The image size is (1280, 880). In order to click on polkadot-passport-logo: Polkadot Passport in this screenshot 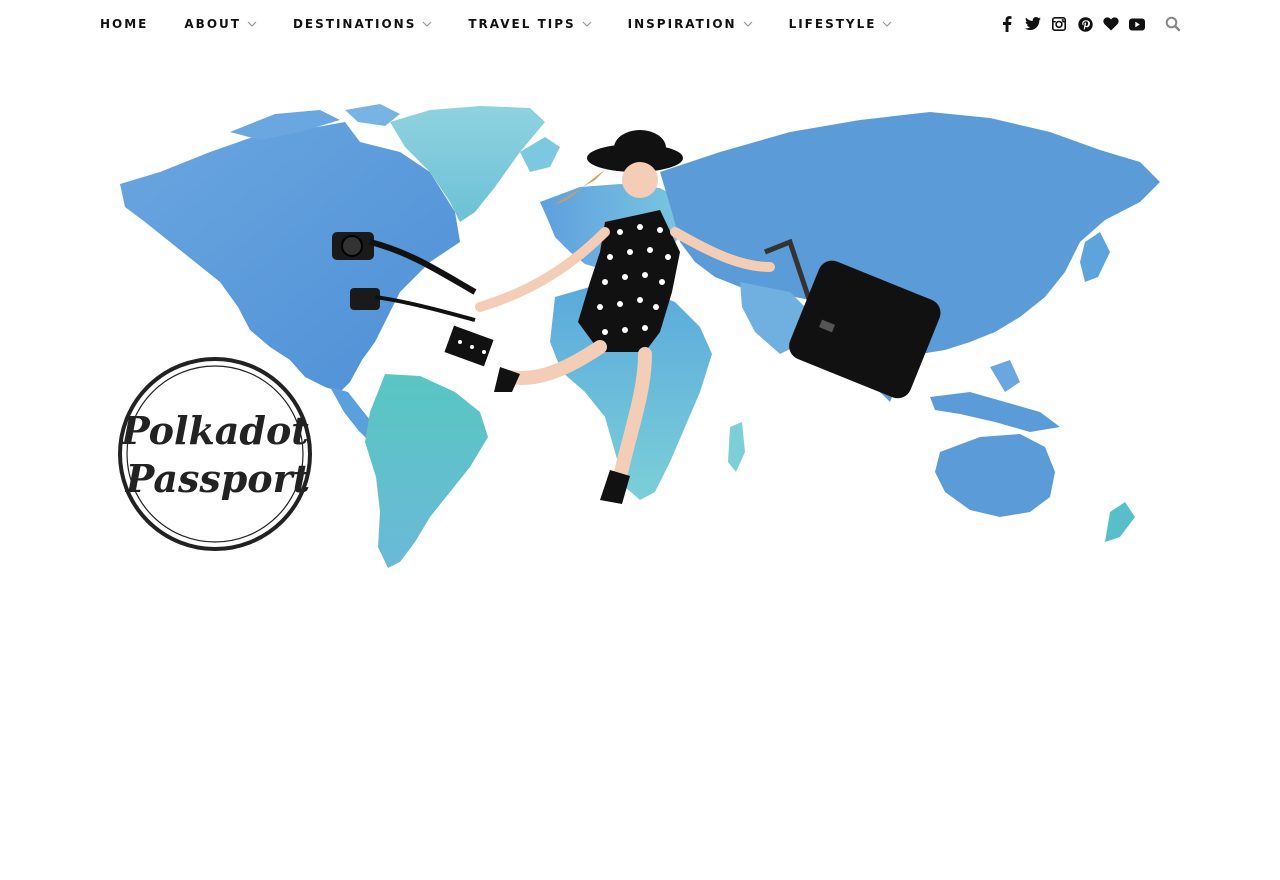, I will do `click(215, 454)`.